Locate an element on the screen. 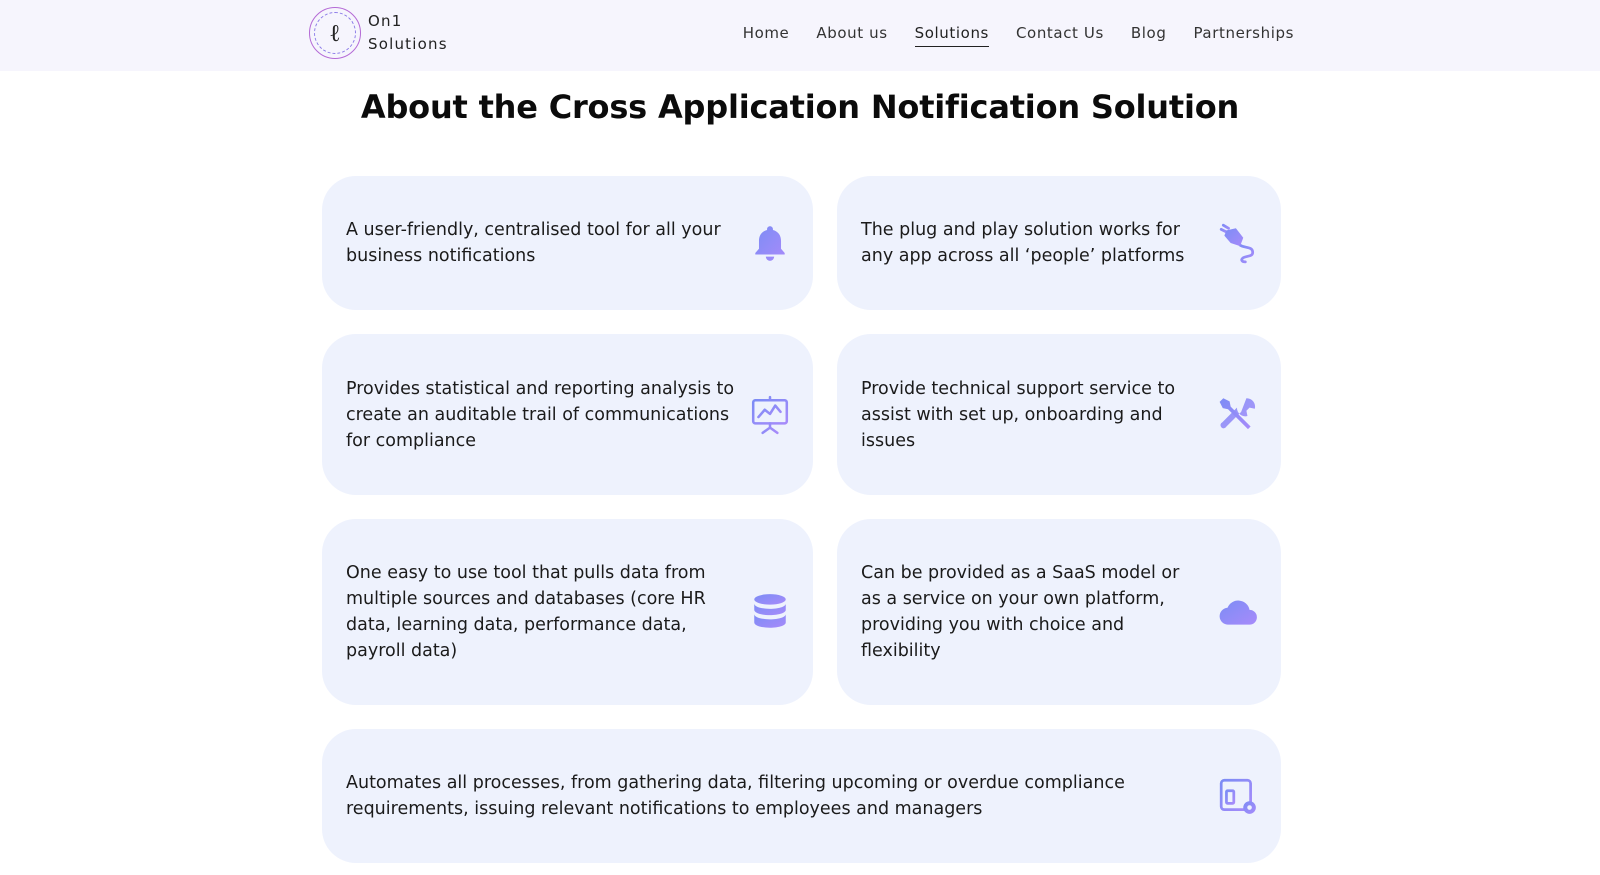 The width and height of the screenshot is (1600, 875). nav-blog: Blog is located at coordinates (1149, 35).